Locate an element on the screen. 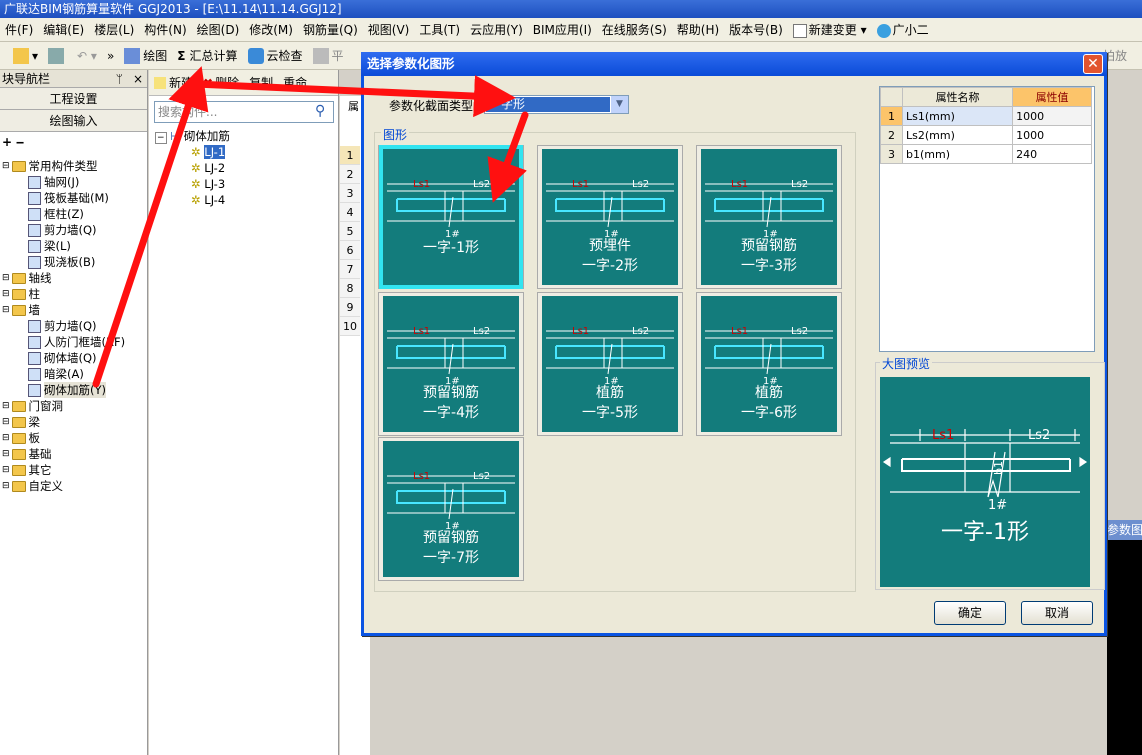 Image resolution: width=1142 pixels, height=755 pixels. menu-draw: 绘图(D) is located at coordinates (218, 29).